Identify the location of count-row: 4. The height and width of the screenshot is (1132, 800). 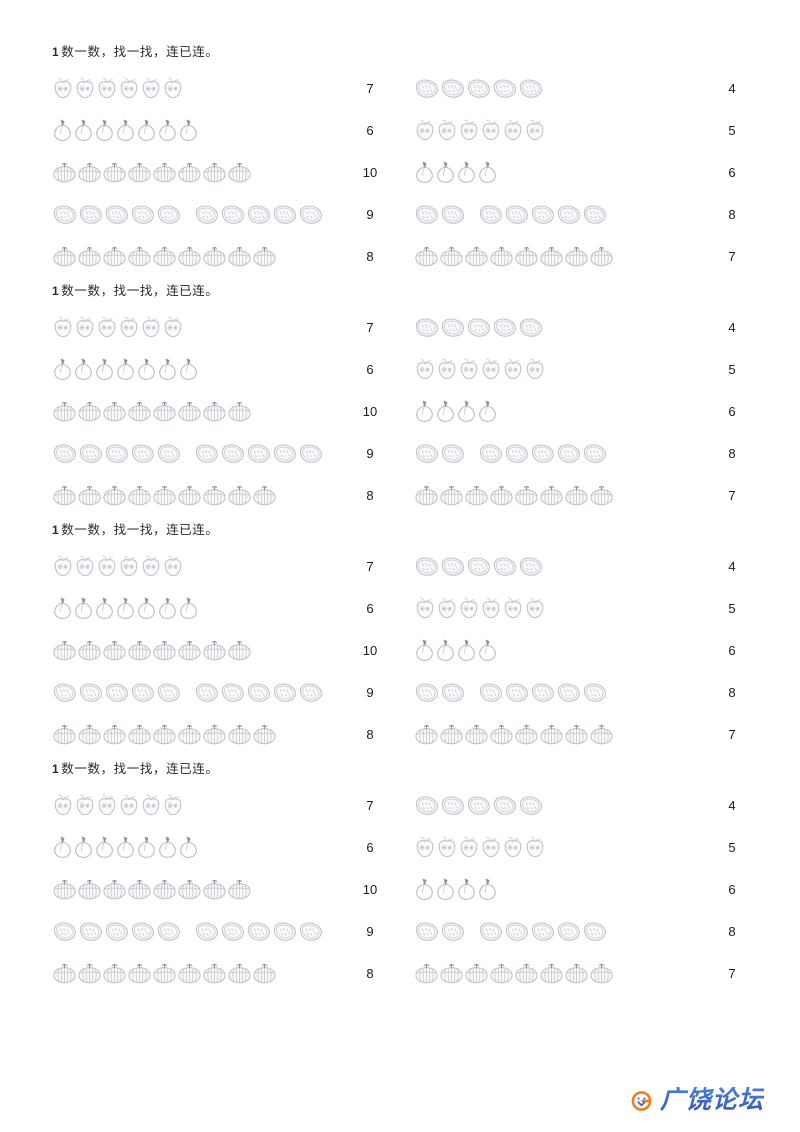
(585, 88).